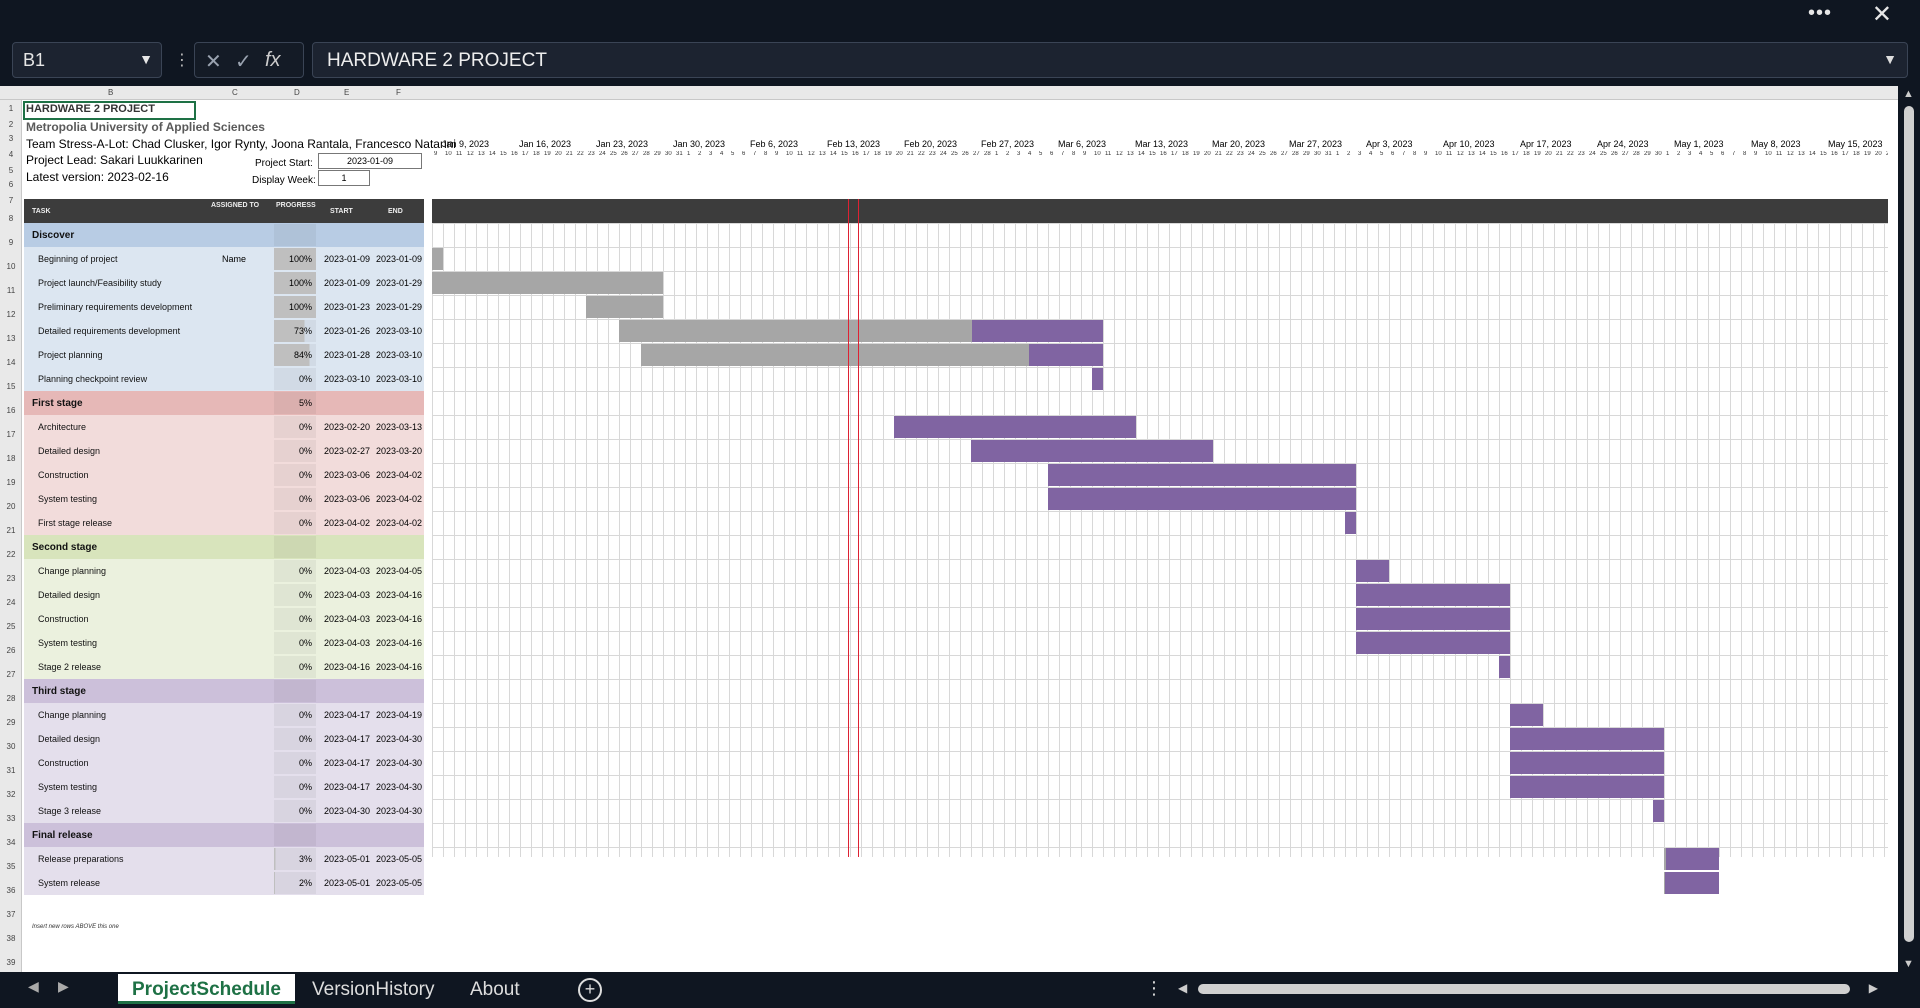  What do you see at coordinates (11, 482) in the screenshot?
I see `row-number: 19` at bounding box center [11, 482].